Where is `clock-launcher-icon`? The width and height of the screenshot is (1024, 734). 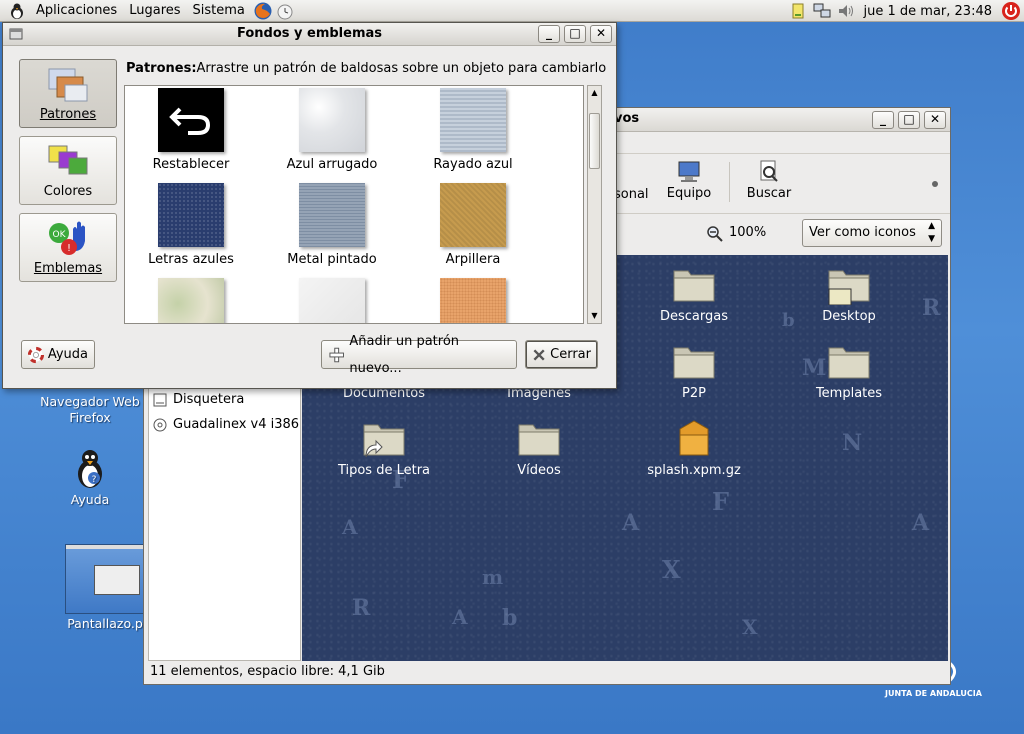 clock-launcher-icon is located at coordinates (285, 11).